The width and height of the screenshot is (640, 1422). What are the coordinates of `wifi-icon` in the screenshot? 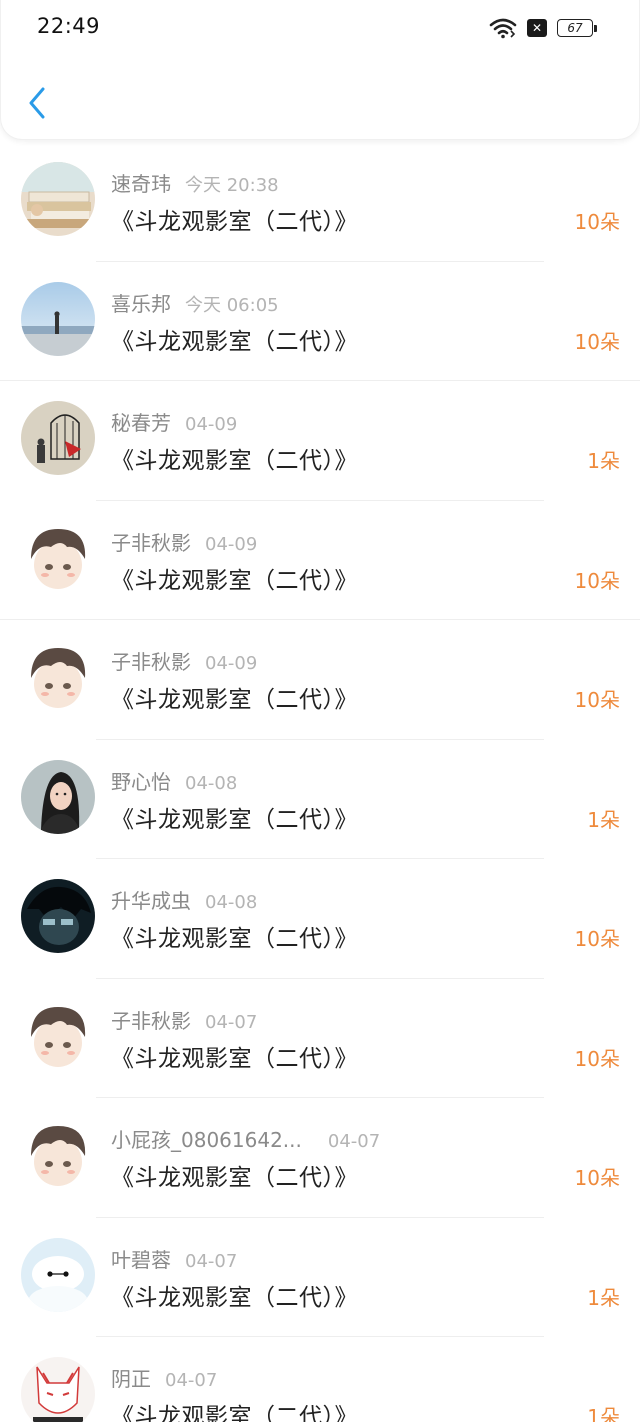 It's located at (503, 28).